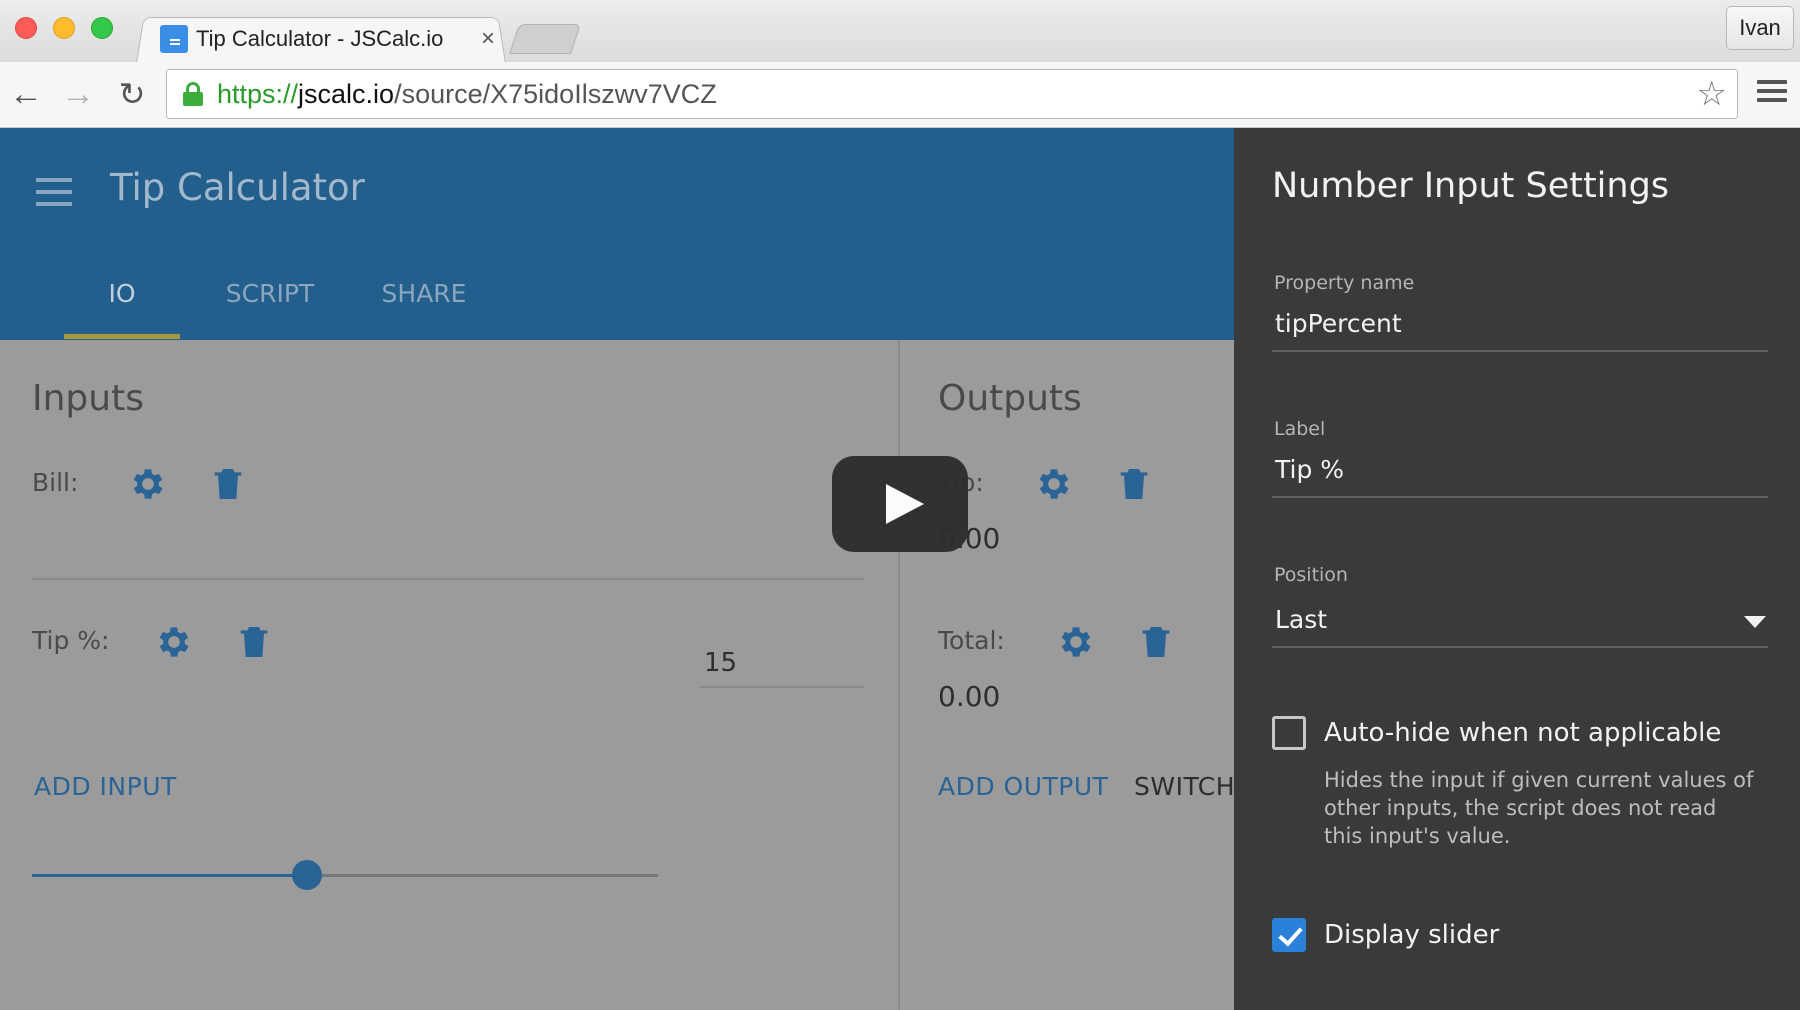 The image size is (1800, 1010). What do you see at coordinates (424, 308) in the screenshot?
I see `tab-share: SHARE` at bounding box center [424, 308].